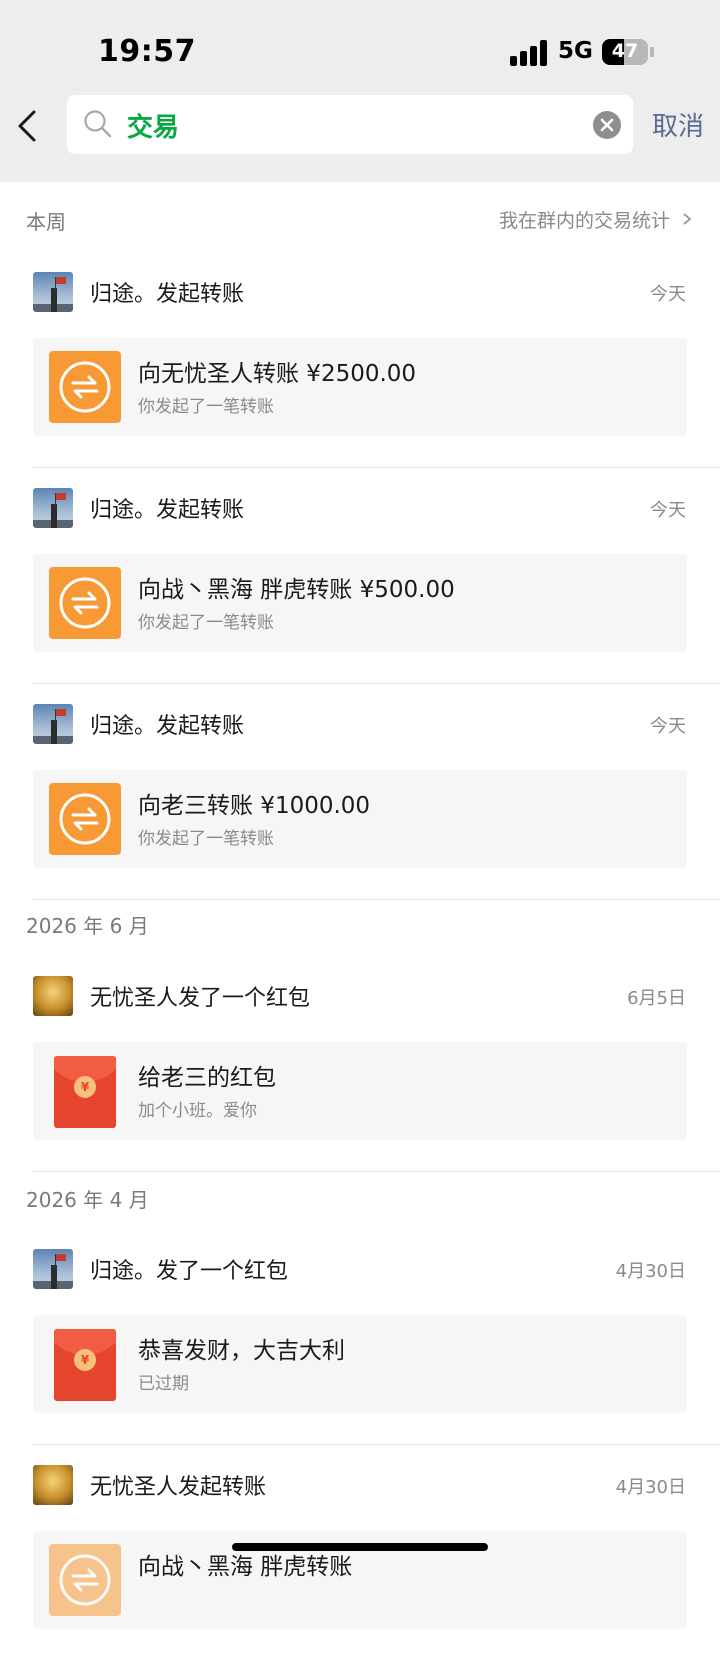 Image resolution: width=720 pixels, height=1661 pixels. Describe the element at coordinates (360, 91) in the screenshot. I see `top-bar: 19:57 5G 47 交易 取消` at that location.